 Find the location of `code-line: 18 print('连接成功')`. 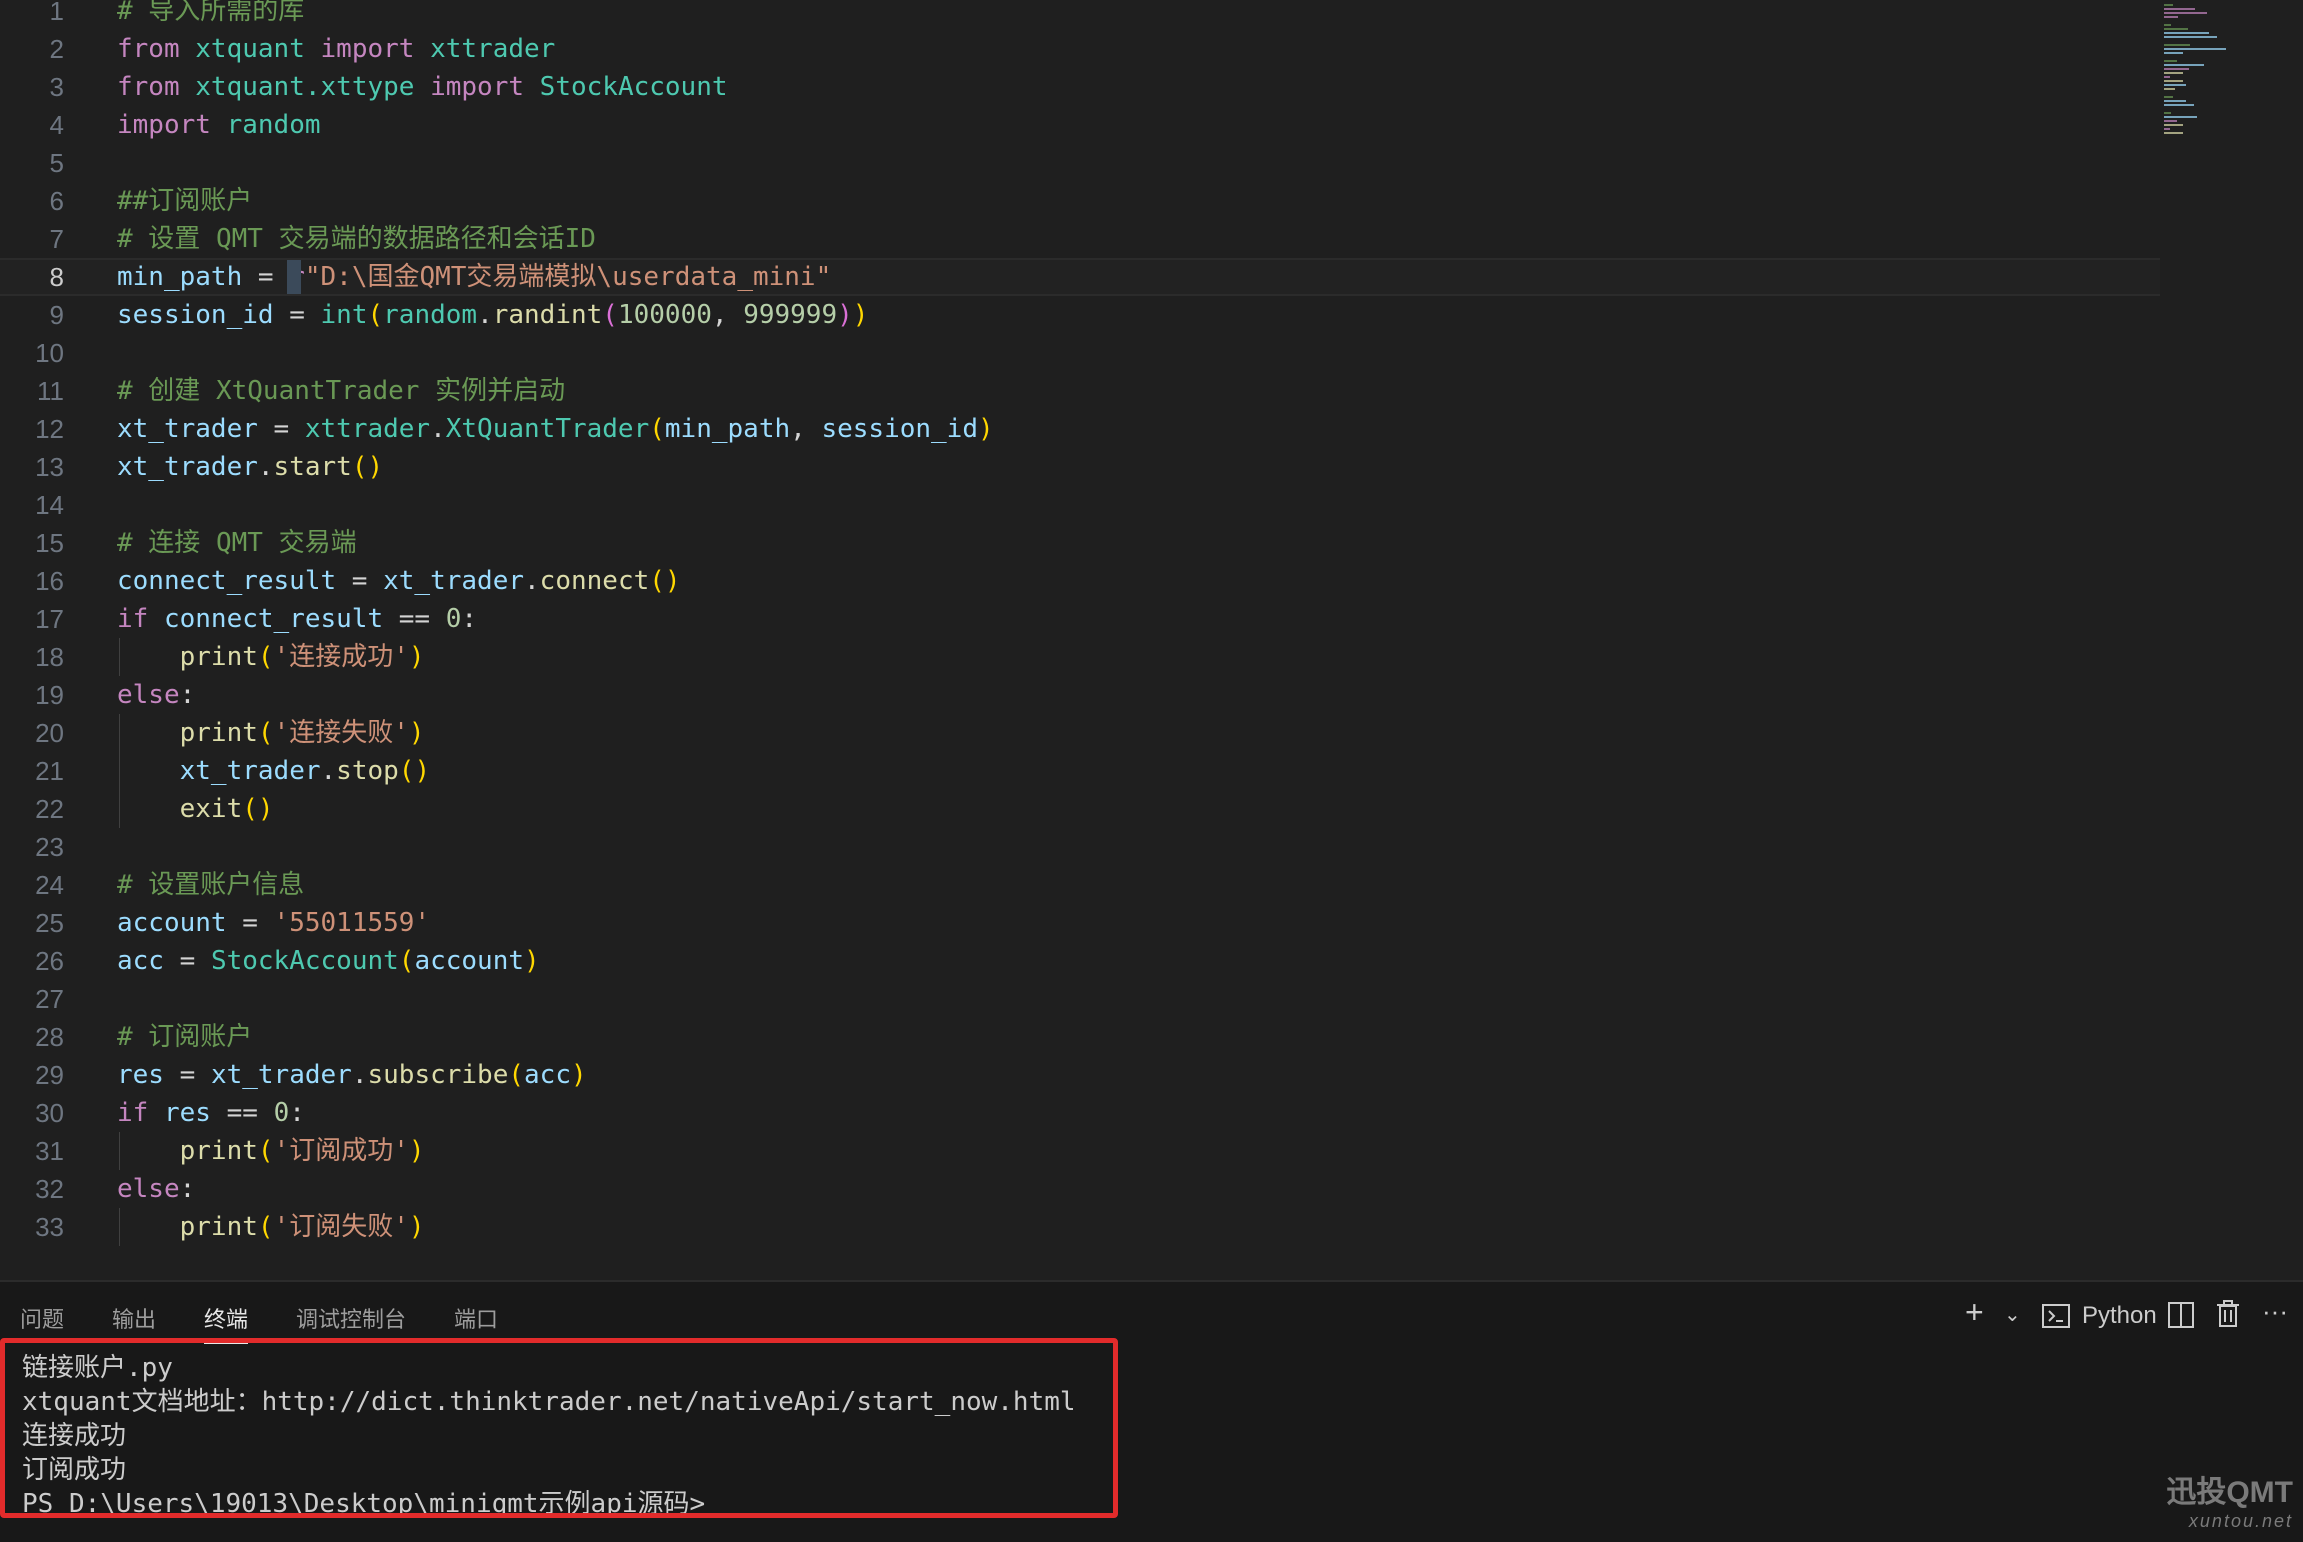

code-line: 18 print('连接成功') is located at coordinates (1080, 657).